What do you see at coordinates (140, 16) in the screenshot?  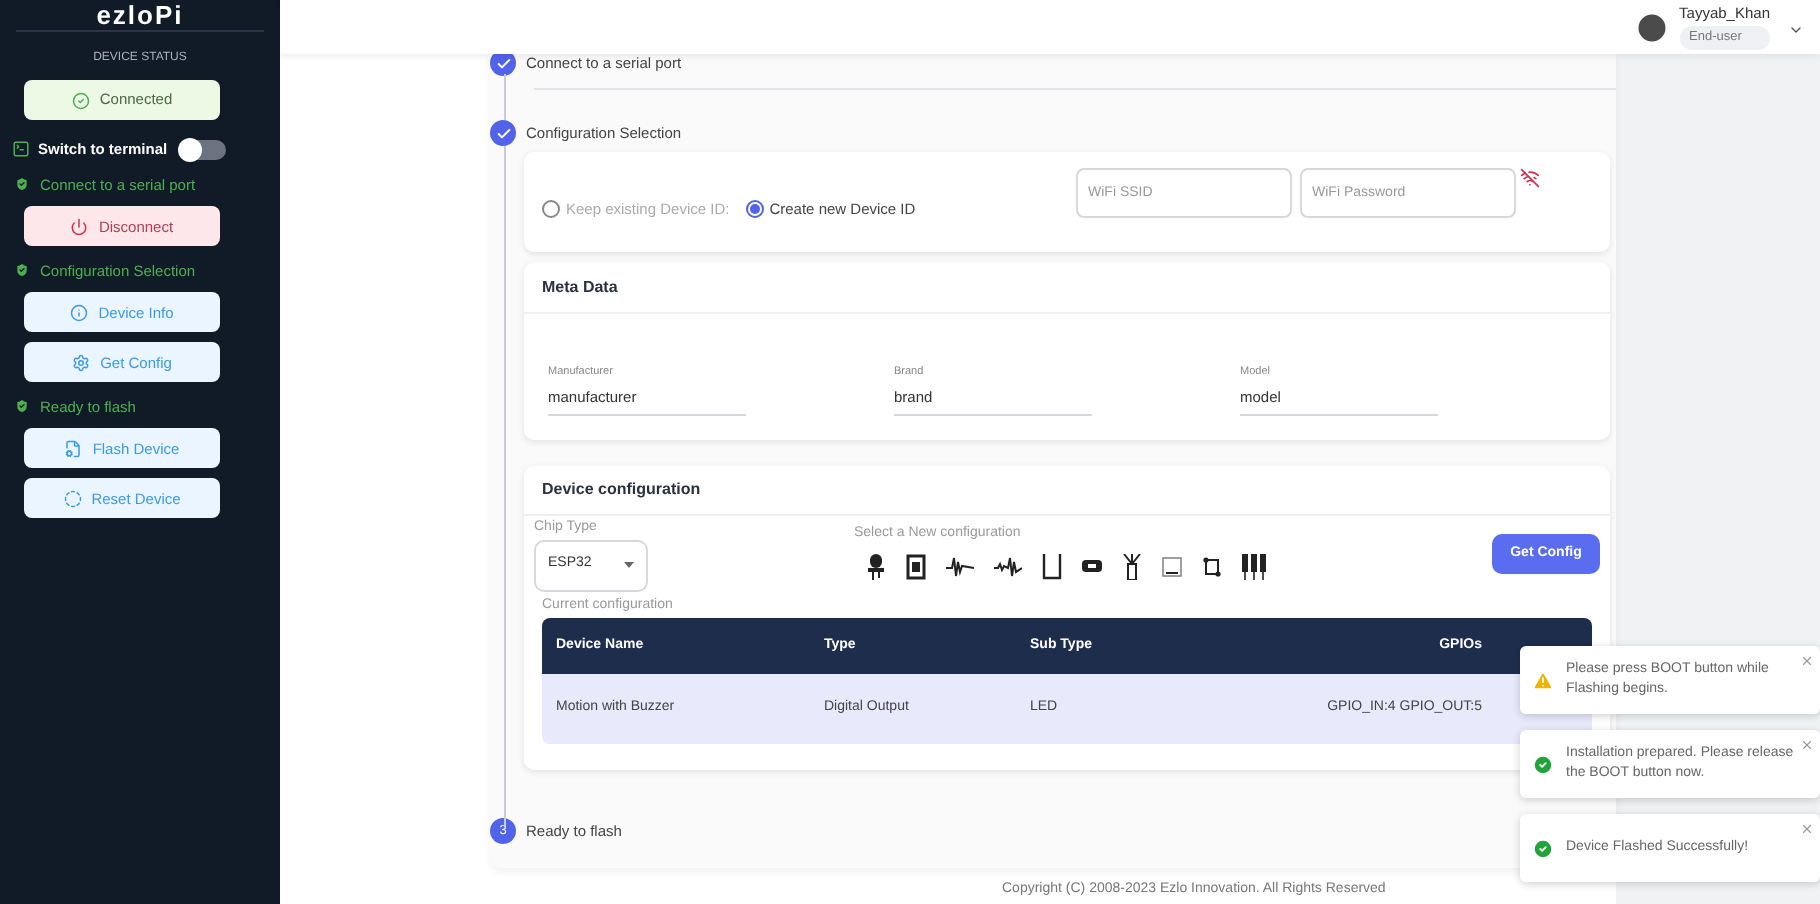 I see `logo: ezloPi` at bounding box center [140, 16].